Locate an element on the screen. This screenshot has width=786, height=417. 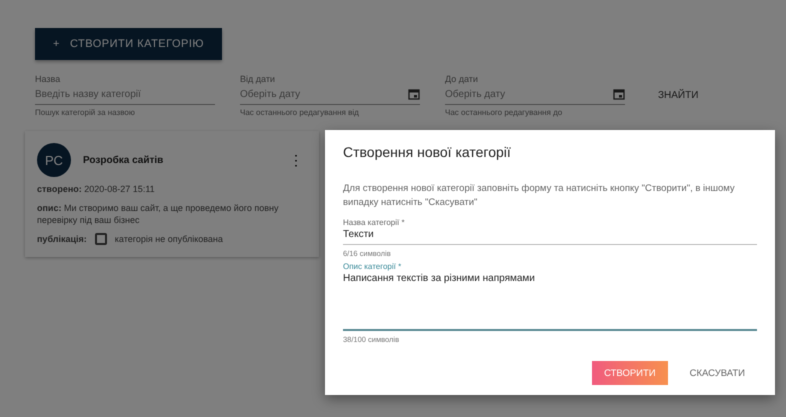
field-label: Опис категорії * is located at coordinates (372, 266).